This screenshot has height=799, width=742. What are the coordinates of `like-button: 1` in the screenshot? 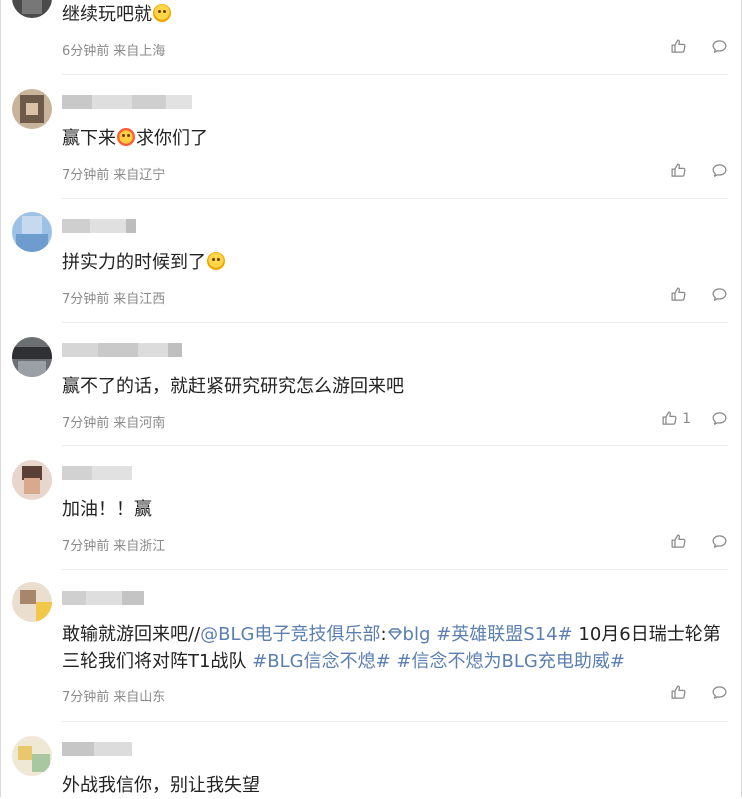 It's located at (676, 418).